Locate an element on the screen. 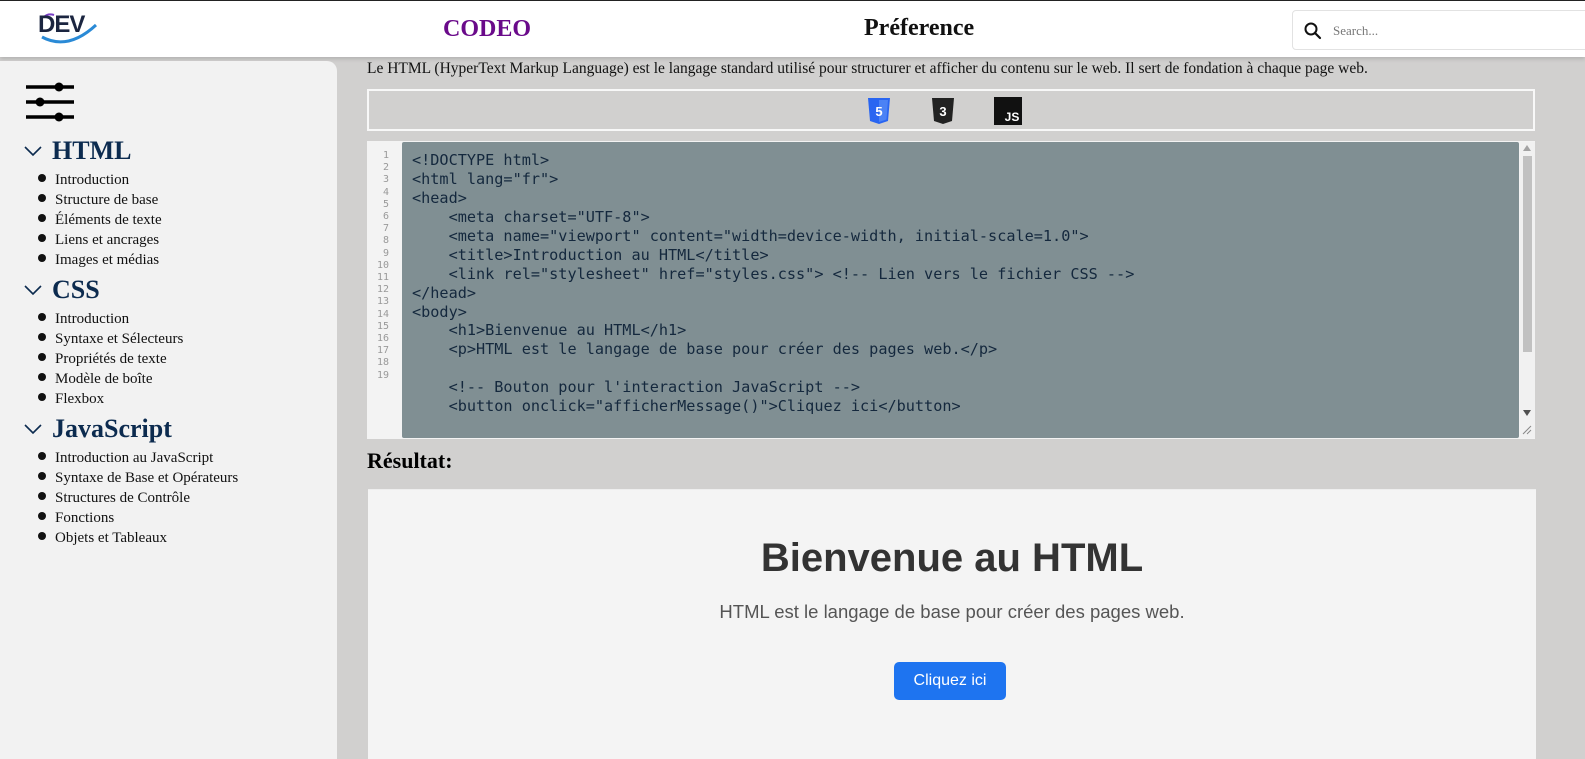 This screenshot has height=759, width=1585. section-title: HTML is located at coordinates (92, 150).